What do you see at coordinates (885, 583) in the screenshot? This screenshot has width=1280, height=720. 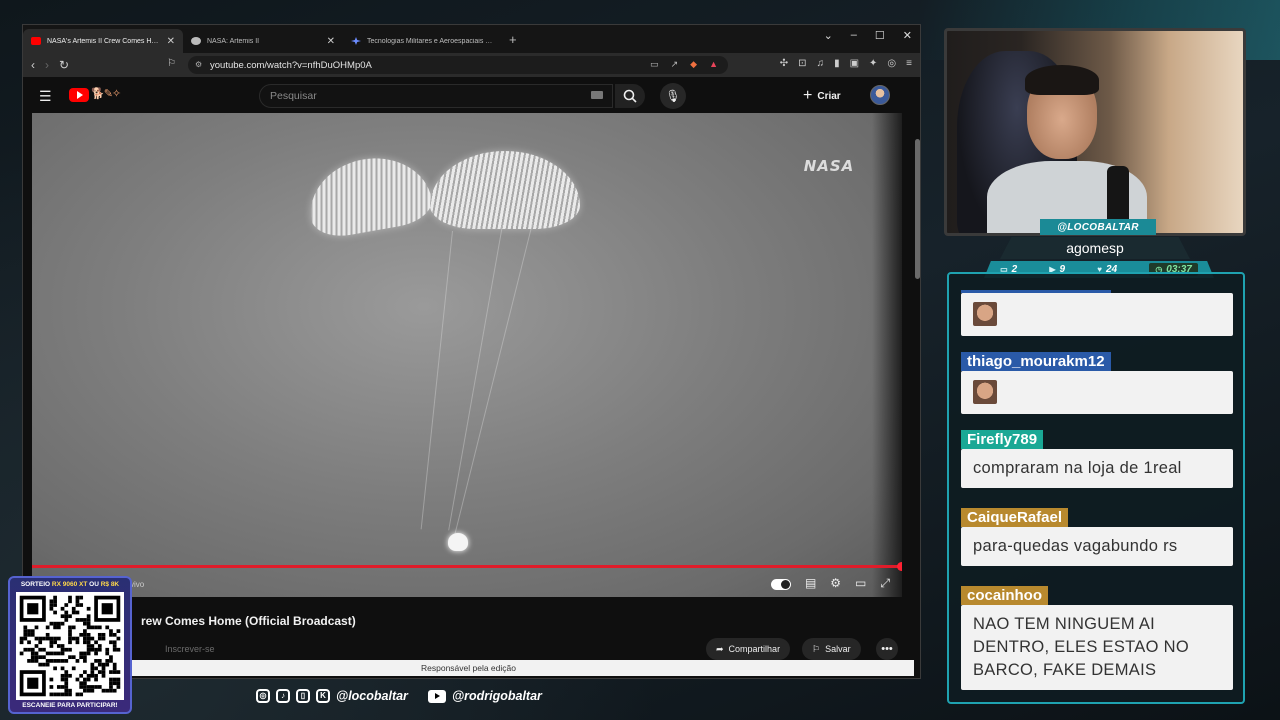 I see `fullscreen-icon: ⤢` at bounding box center [885, 583].